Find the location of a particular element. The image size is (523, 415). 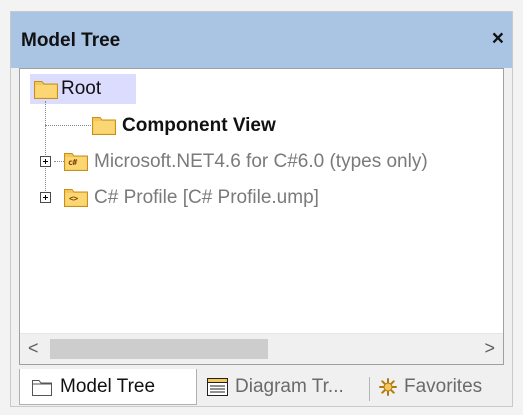

panel-title: Model Tree is located at coordinates (71, 40).